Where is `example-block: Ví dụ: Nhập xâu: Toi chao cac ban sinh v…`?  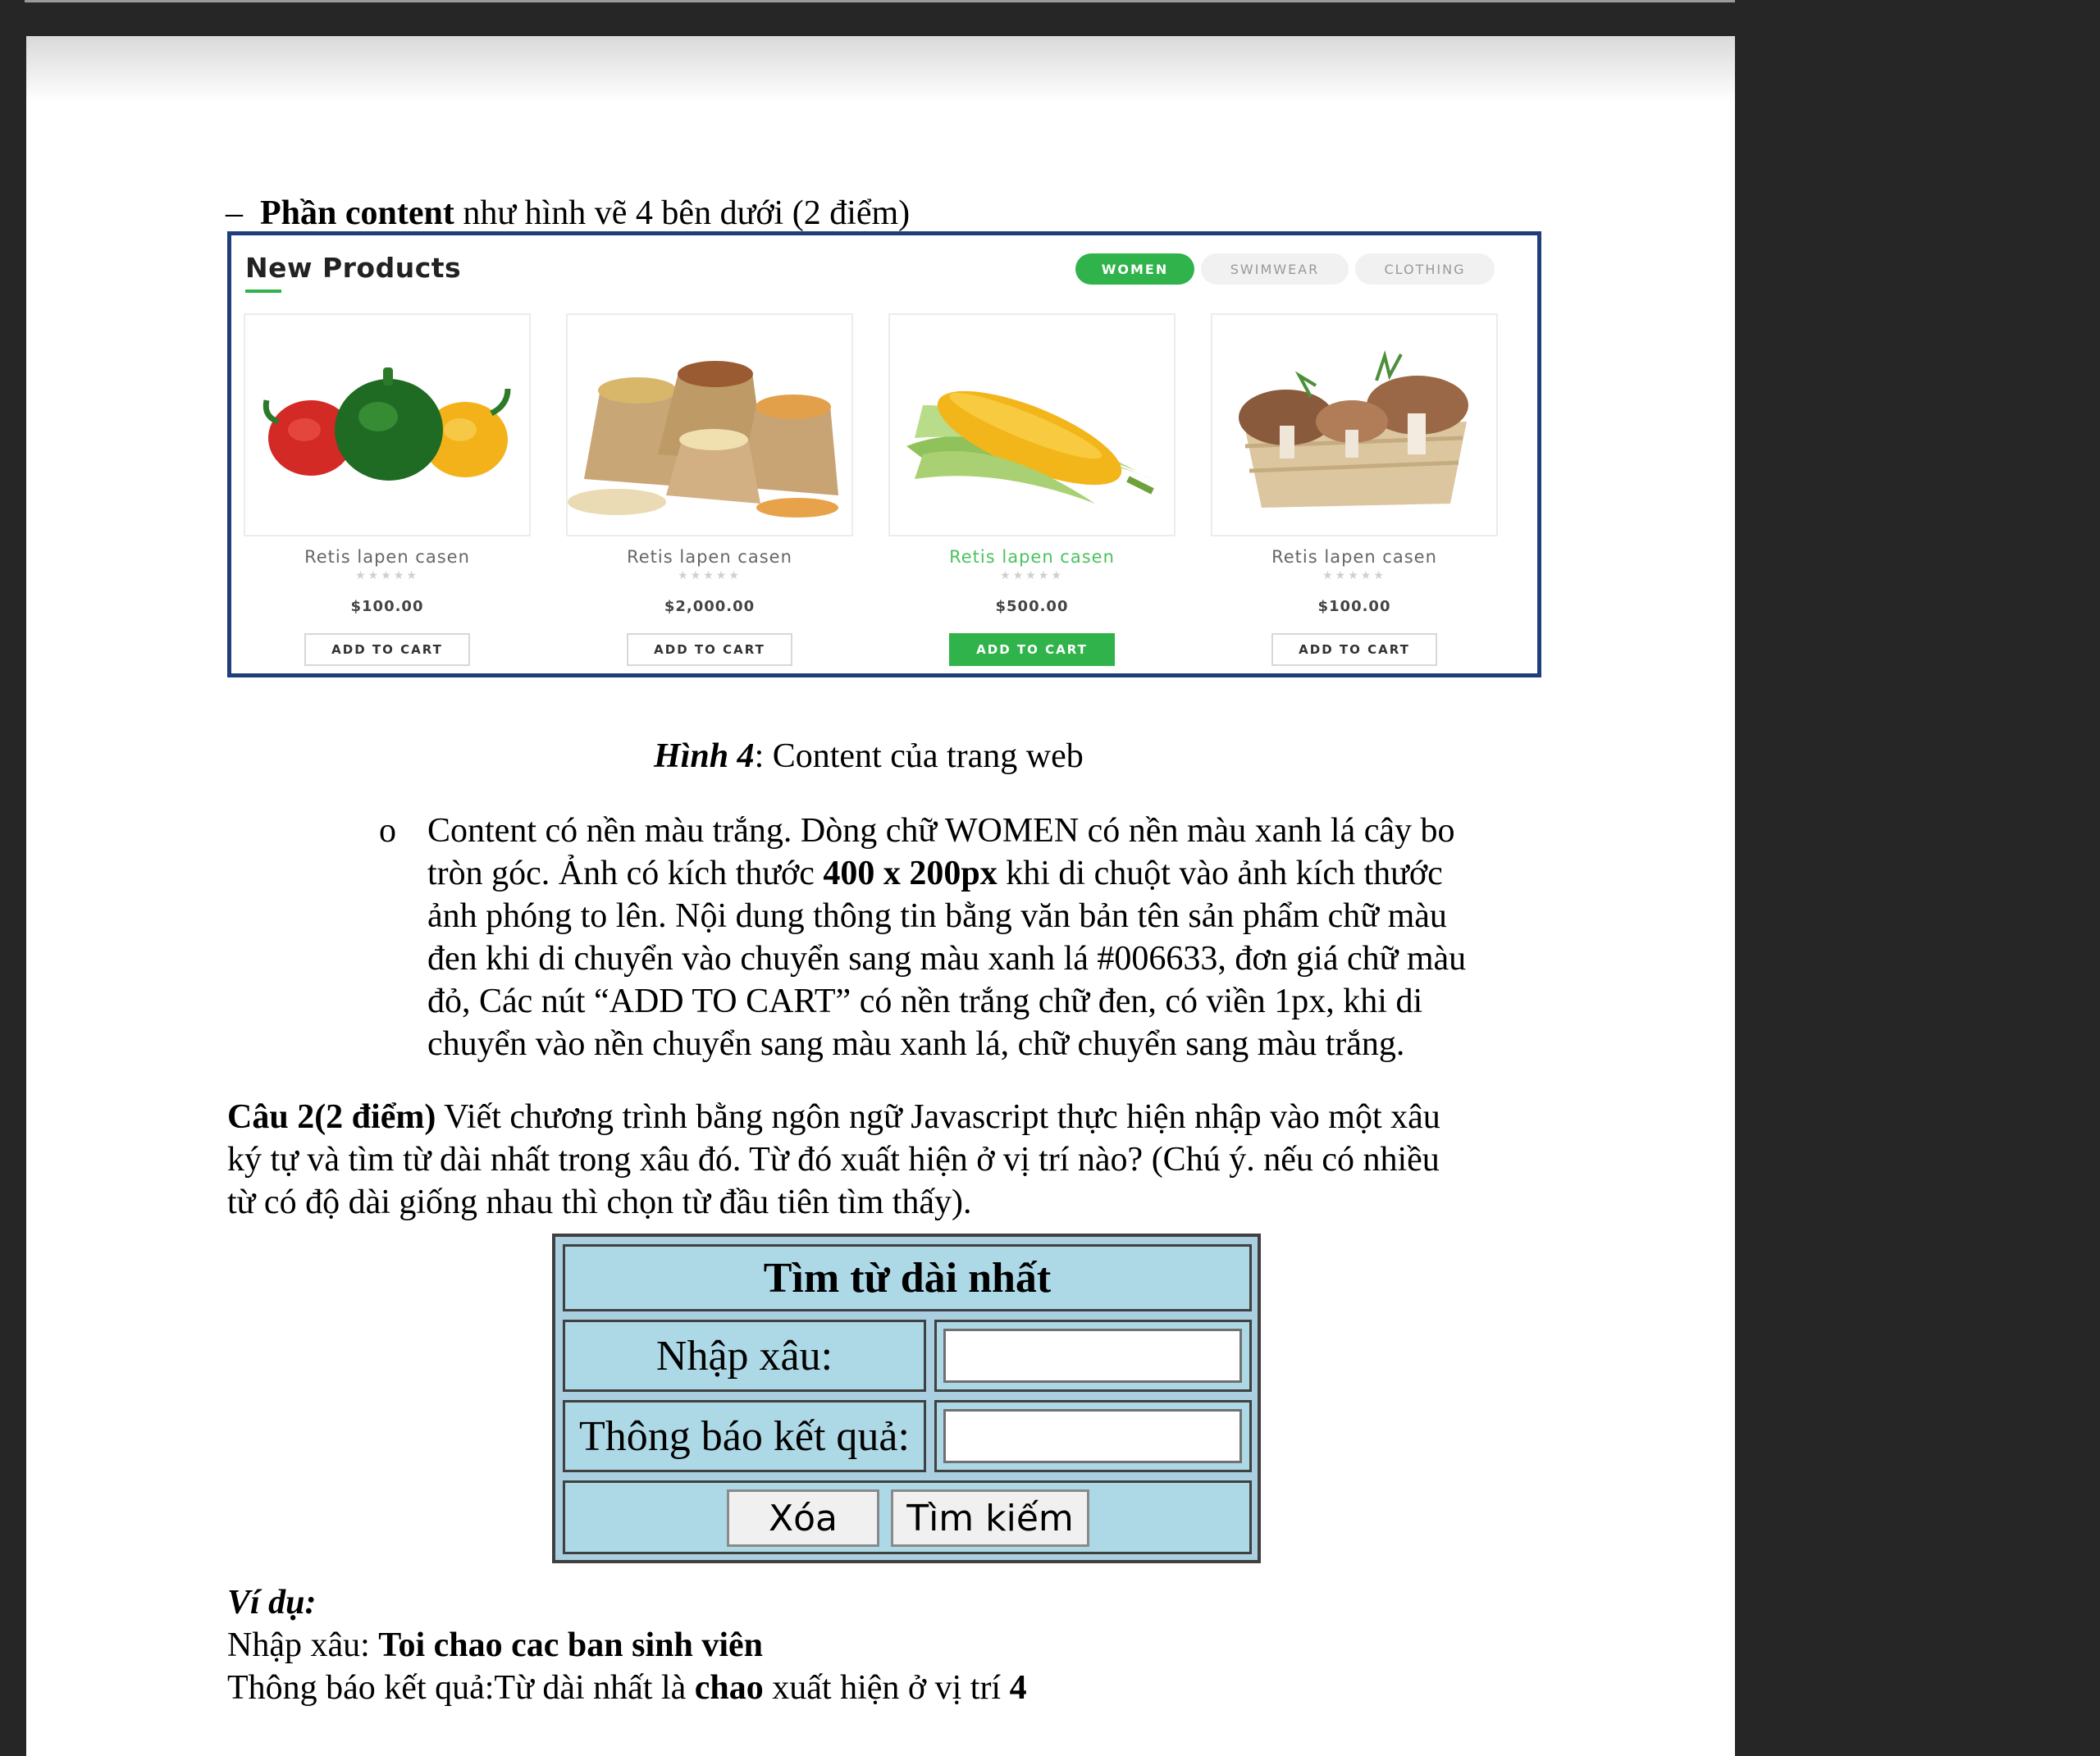
example-block: Ví dụ: Nhập xâu: Toi chao cac ban sinh v… is located at coordinates (627, 1645).